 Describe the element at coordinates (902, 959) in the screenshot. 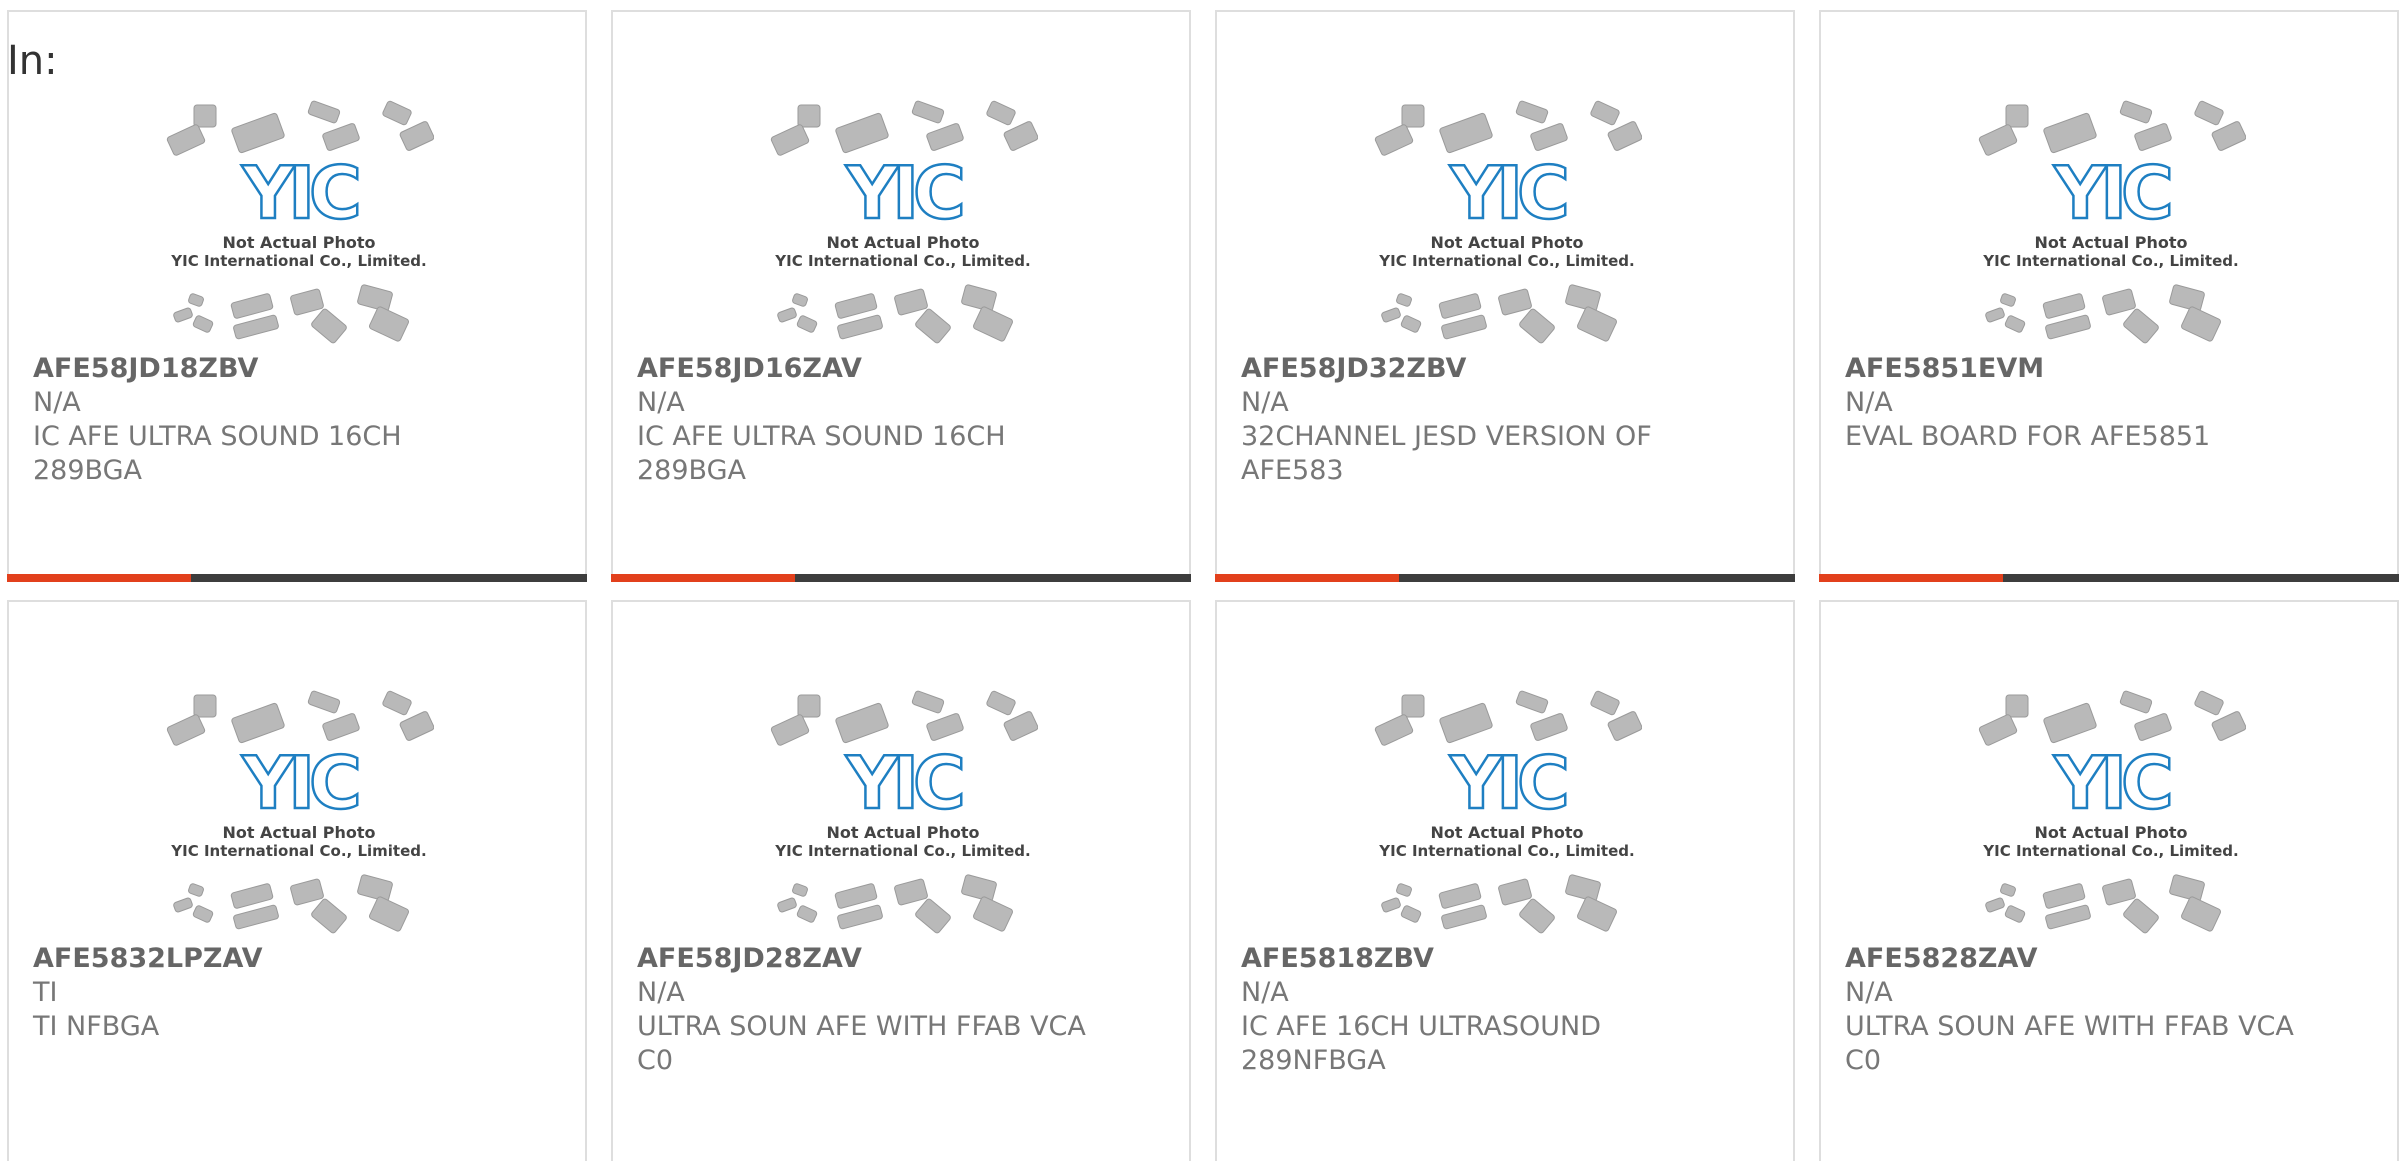

I see `part-number-link: AFE58JD28ZAV` at that location.